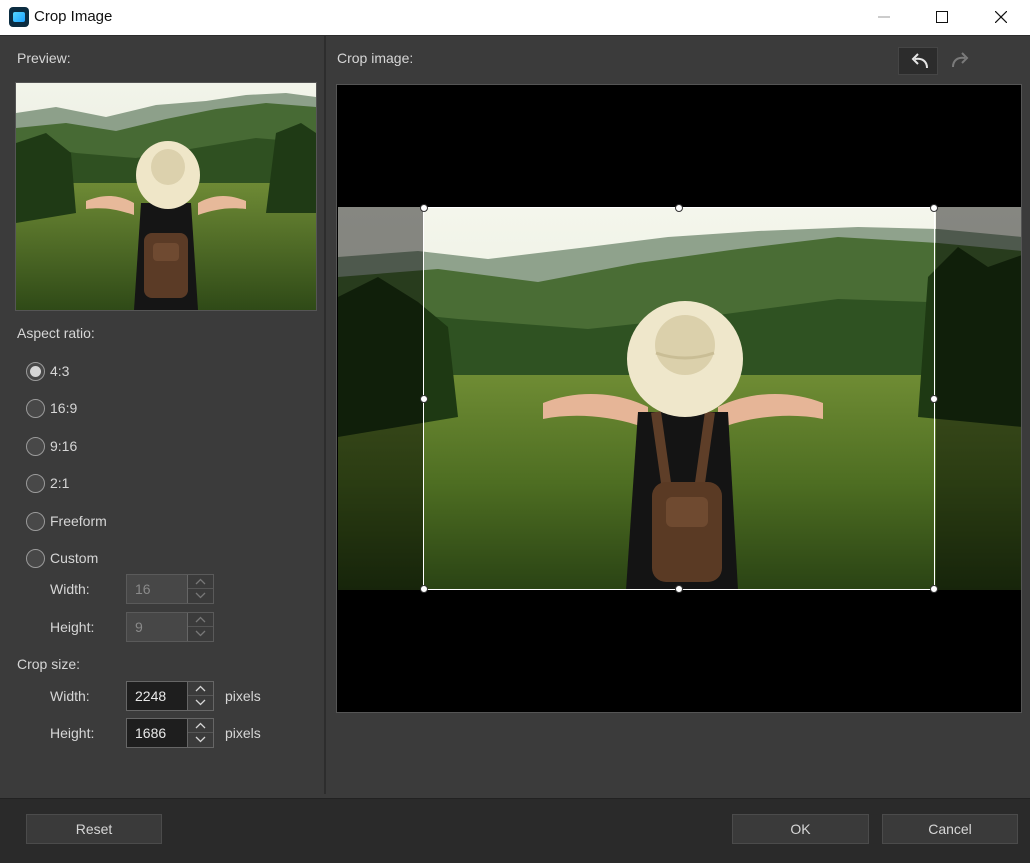  Describe the element at coordinates (950, 829) in the screenshot. I see `cancel-button: Cancel` at that location.